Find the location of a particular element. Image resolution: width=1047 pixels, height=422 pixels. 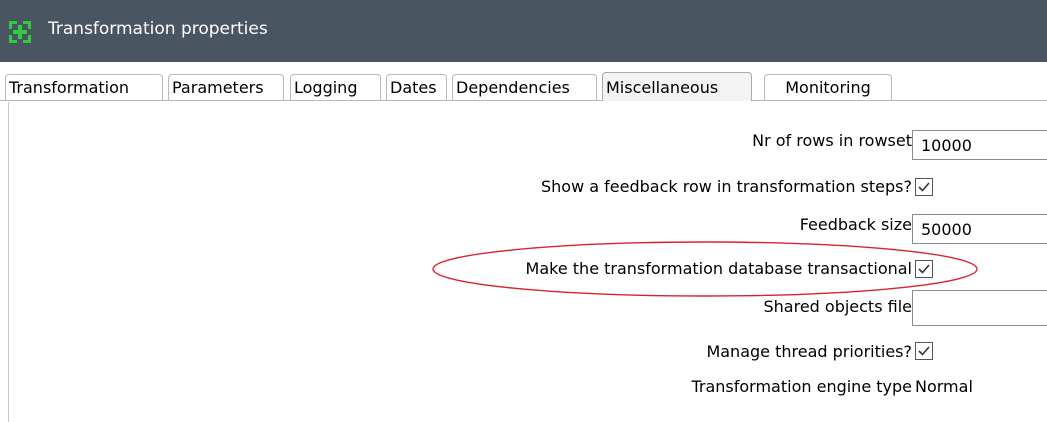

shared-objects-input is located at coordinates (979, 308).